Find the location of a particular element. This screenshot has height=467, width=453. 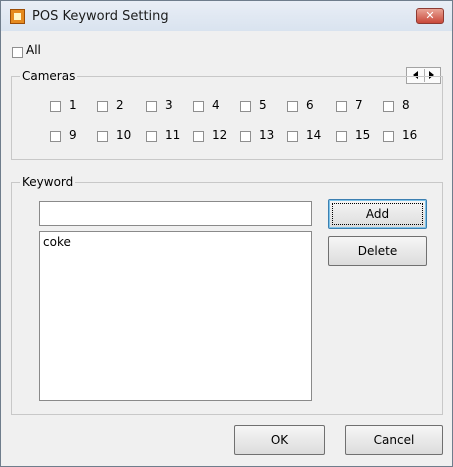

ok-button: OK is located at coordinates (279, 440).